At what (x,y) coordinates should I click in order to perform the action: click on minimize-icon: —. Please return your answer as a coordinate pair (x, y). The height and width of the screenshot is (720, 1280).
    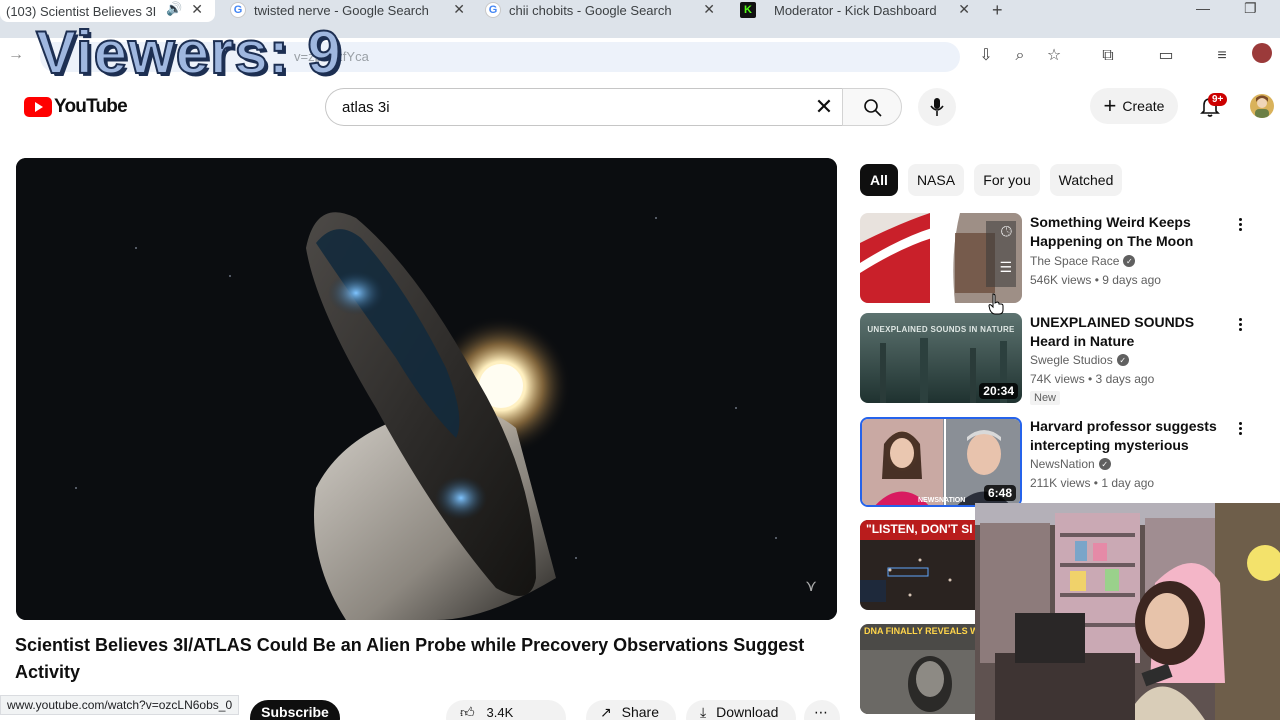
    Looking at the image, I should click on (1203, 8).